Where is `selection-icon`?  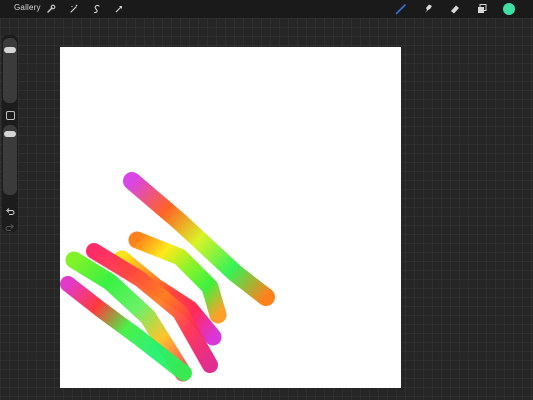 selection-icon is located at coordinates (97, 9).